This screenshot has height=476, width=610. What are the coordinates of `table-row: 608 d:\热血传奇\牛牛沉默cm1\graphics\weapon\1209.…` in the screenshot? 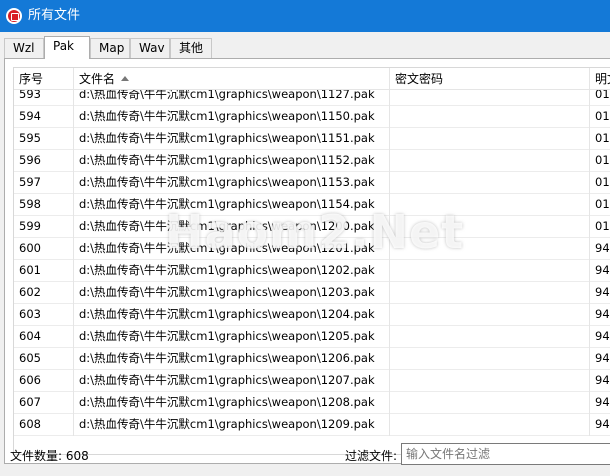 It's located at (312, 425).